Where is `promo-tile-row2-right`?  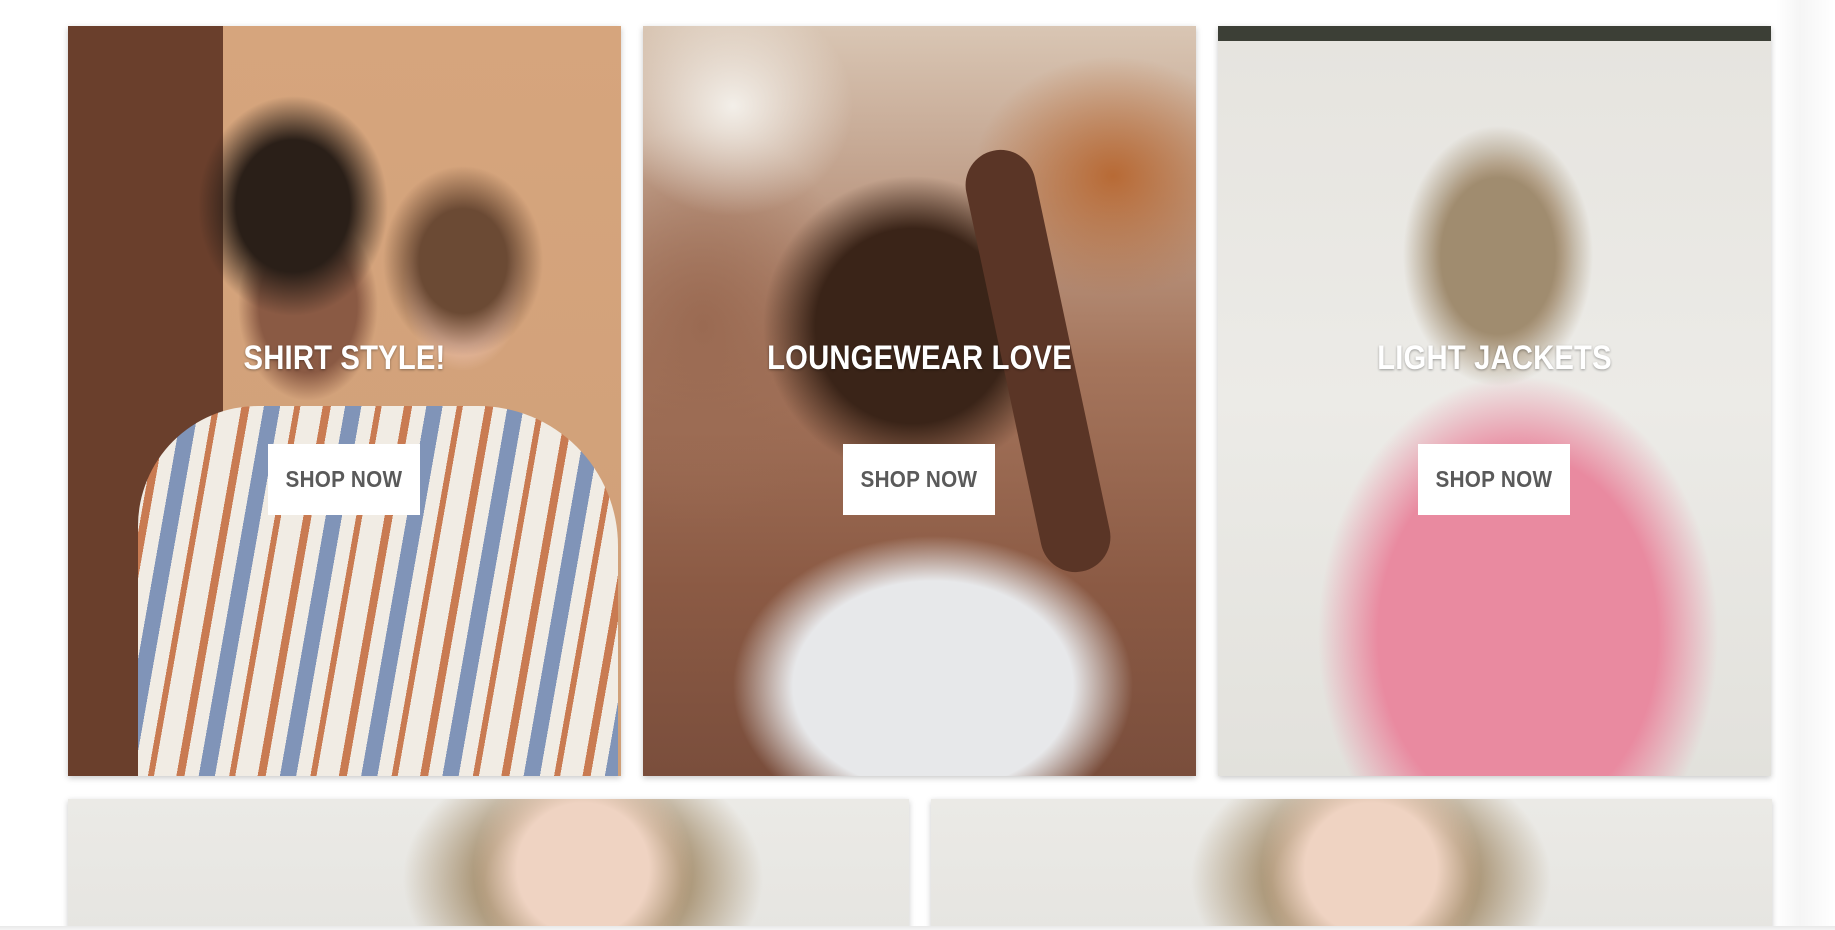
promo-tile-row2-right is located at coordinates (1351, 864).